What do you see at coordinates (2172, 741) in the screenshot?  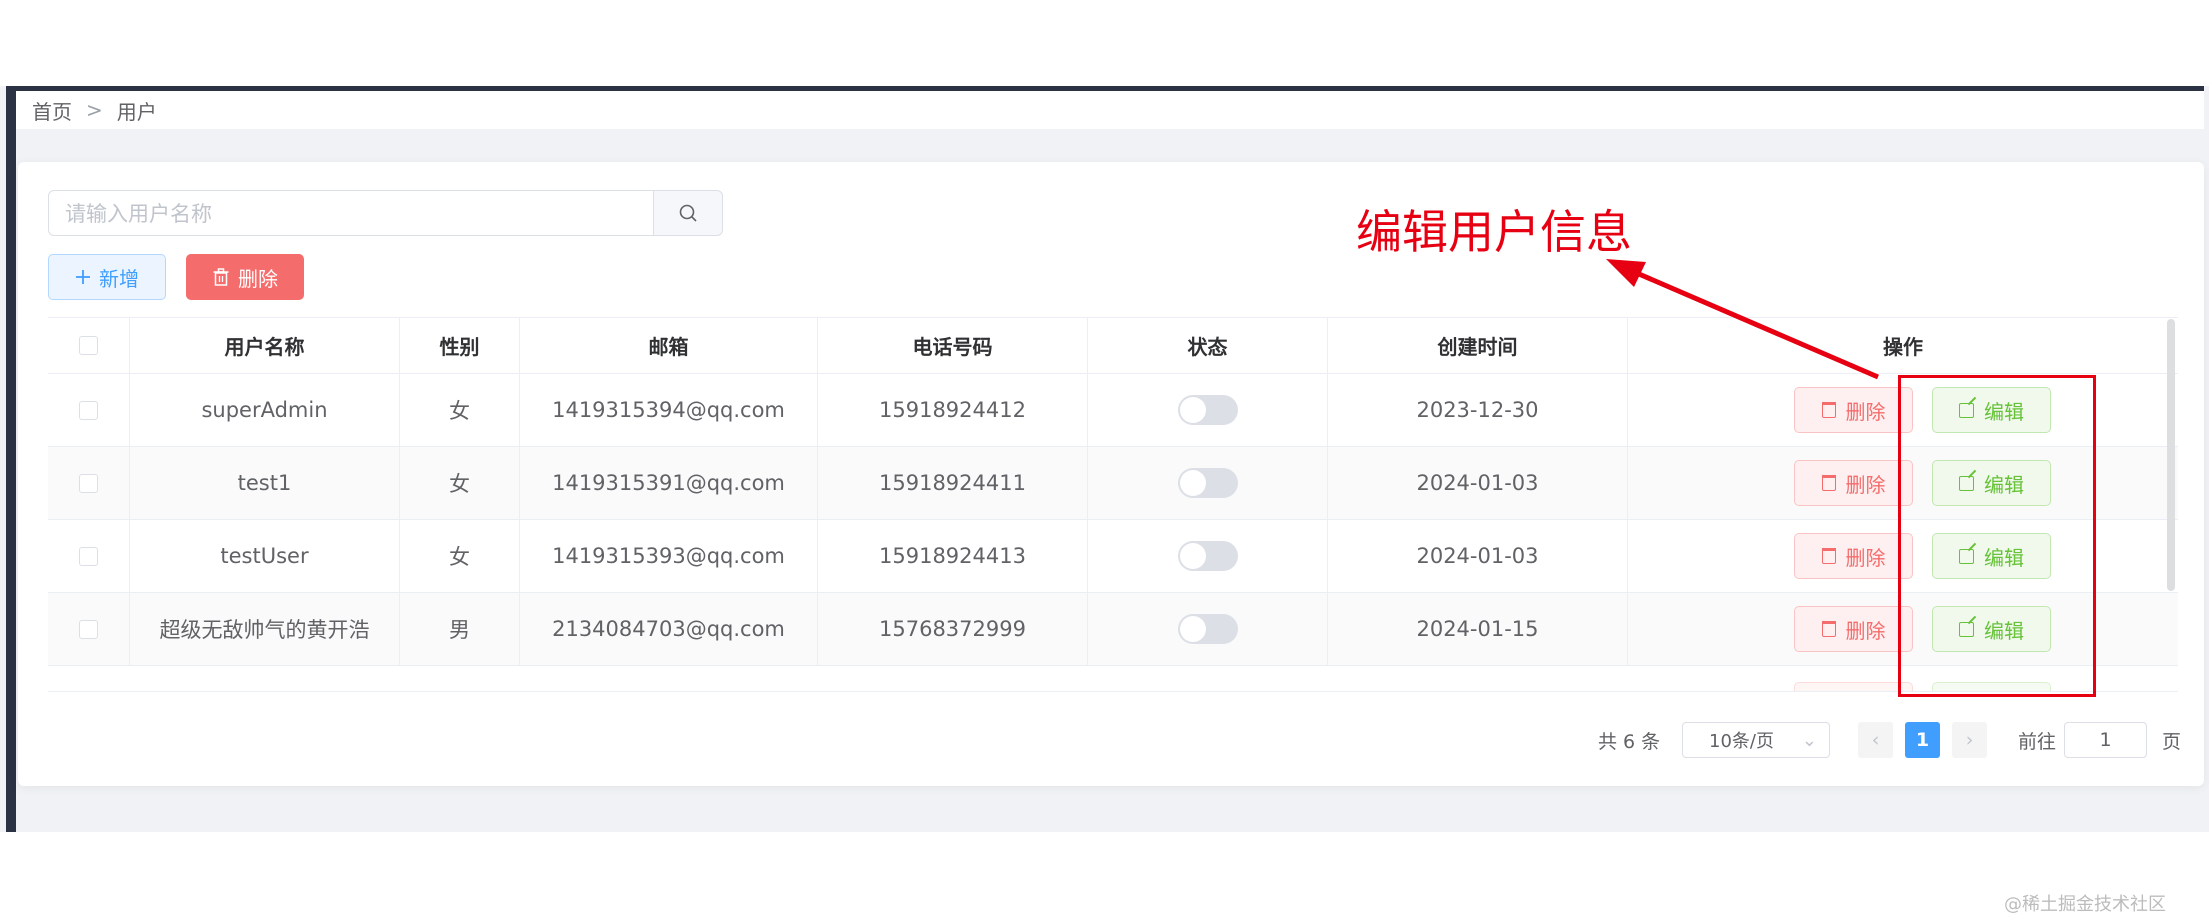 I see `goto-suffix: 页` at bounding box center [2172, 741].